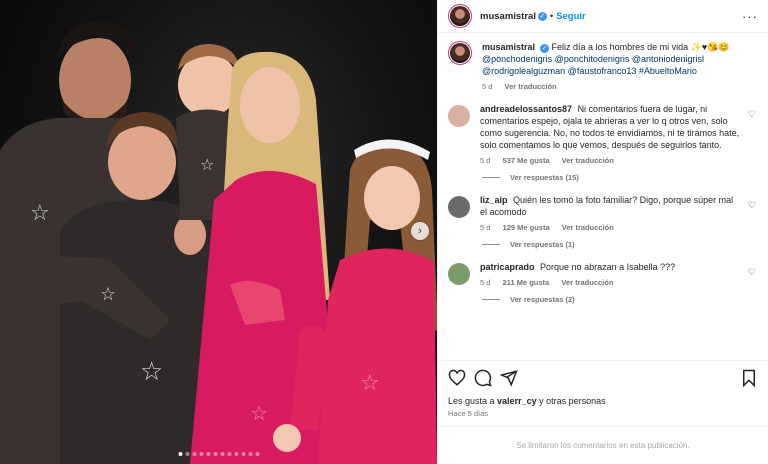  Describe the element at coordinates (749, 378) in the screenshot. I see `bookmark-icon` at that location.